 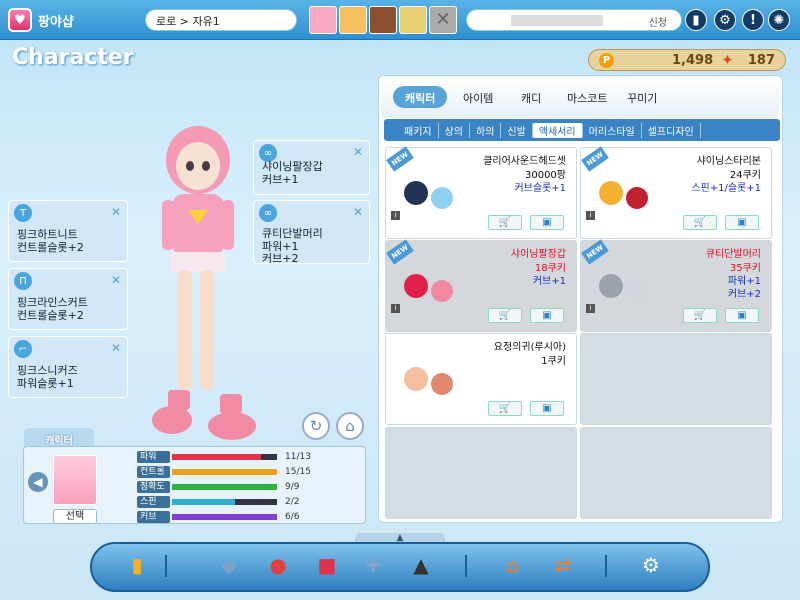 What do you see at coordinates (68, 231) in the screenshot?
I see `equipped-top: T ✕ 핑크하트니트 컨트롤슬롯+2` at bounding box center [68, 231].